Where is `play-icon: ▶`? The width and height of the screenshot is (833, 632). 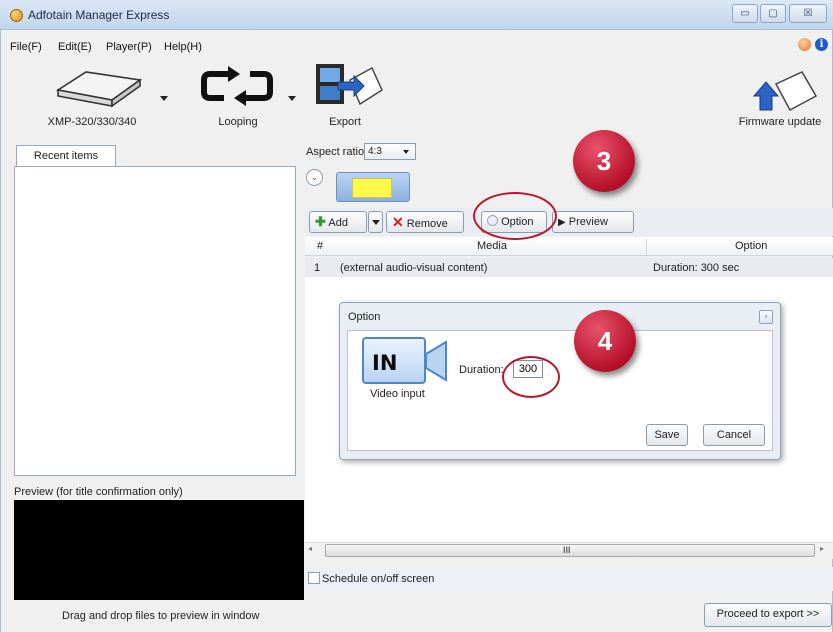
play-icon: ▶ is located at coordinates (562, 222).